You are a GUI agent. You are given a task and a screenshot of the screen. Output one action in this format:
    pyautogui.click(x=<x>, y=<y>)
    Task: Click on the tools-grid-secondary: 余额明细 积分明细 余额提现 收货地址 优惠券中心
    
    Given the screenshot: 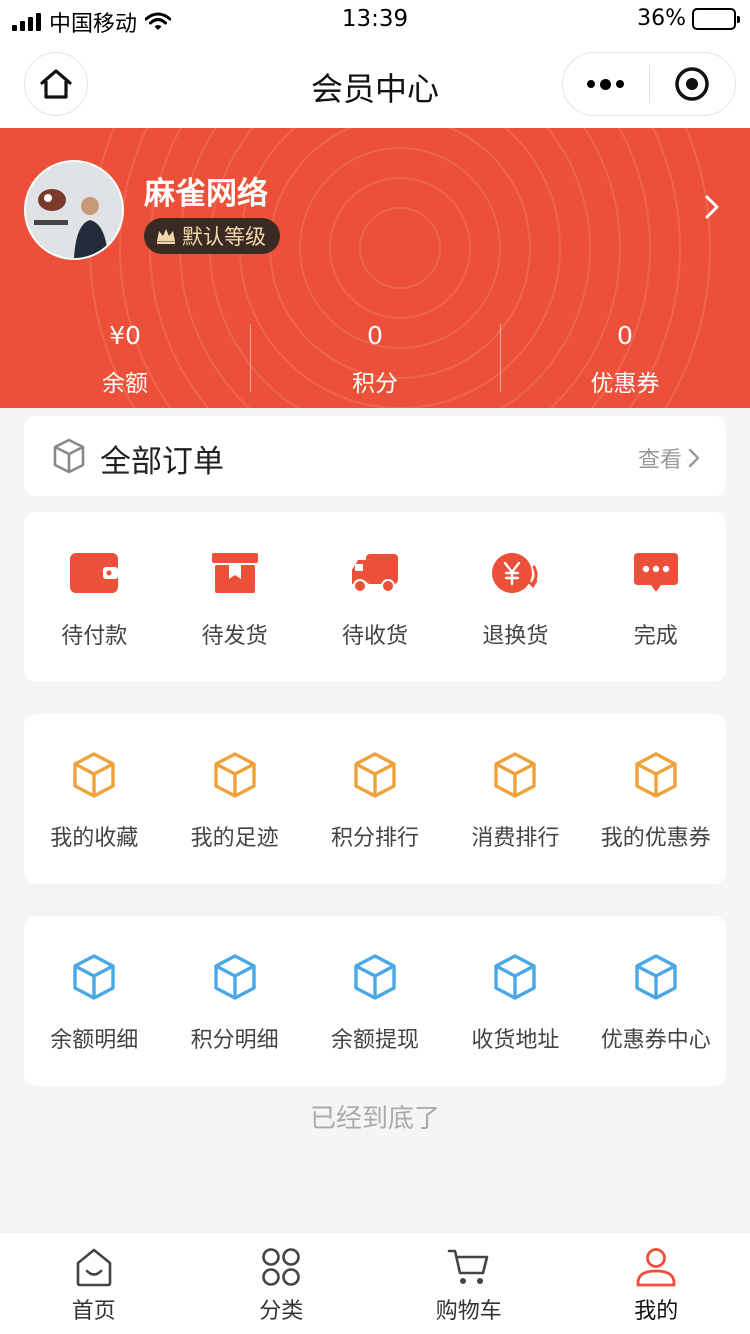 What is the action you would take?
    pyautogui.click(x=375, y=1001)
    